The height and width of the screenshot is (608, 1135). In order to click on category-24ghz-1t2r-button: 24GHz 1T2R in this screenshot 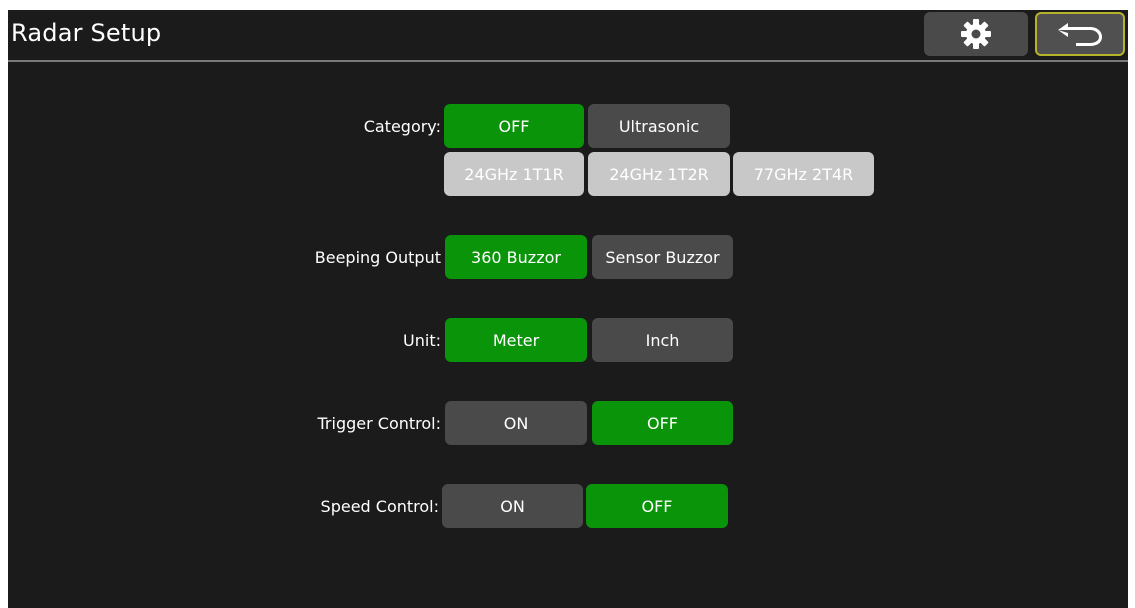, I will do `click(659, 174)`.